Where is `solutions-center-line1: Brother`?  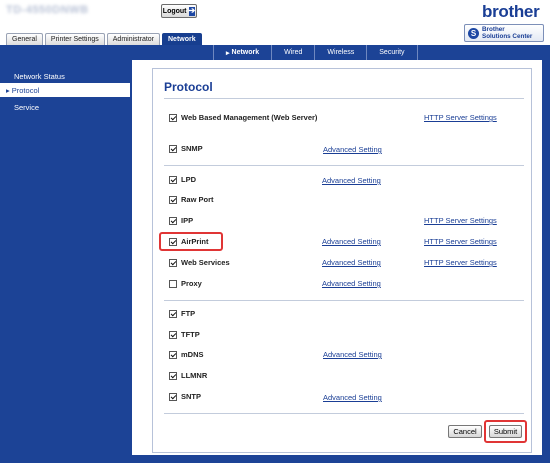 solutions-center-line1: Brother is located at coordinates (493, 29).